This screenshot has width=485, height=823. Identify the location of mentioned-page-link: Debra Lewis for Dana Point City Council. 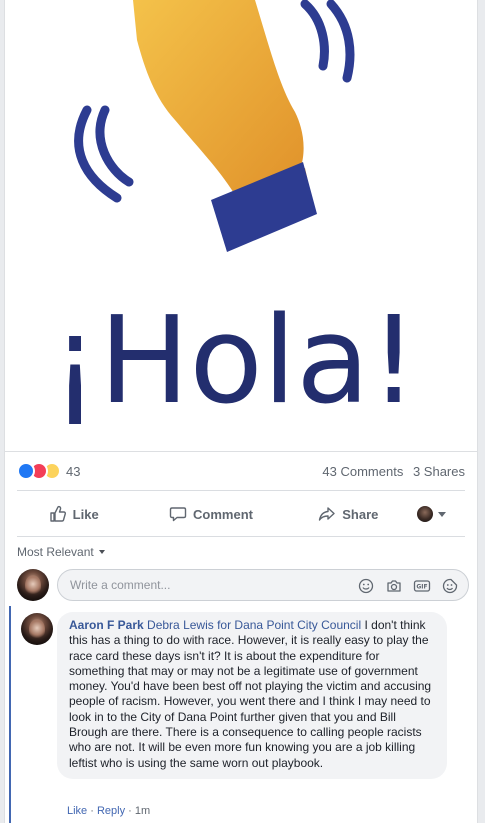
(254, 625).